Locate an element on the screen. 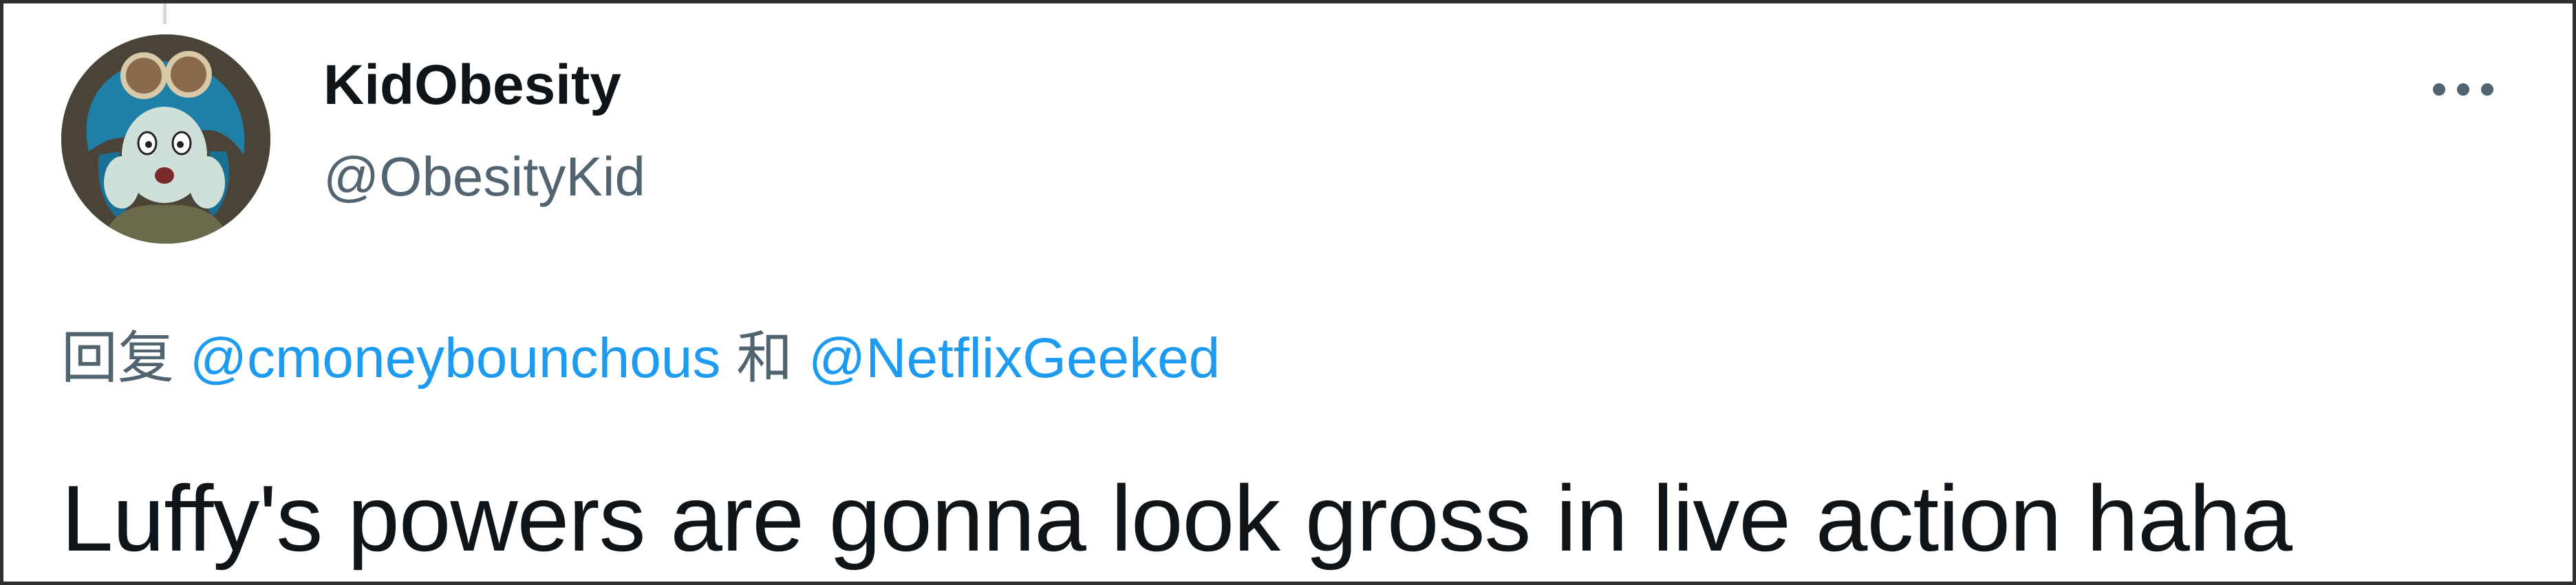  thread-connector-line is located at coordinates (165, 13).